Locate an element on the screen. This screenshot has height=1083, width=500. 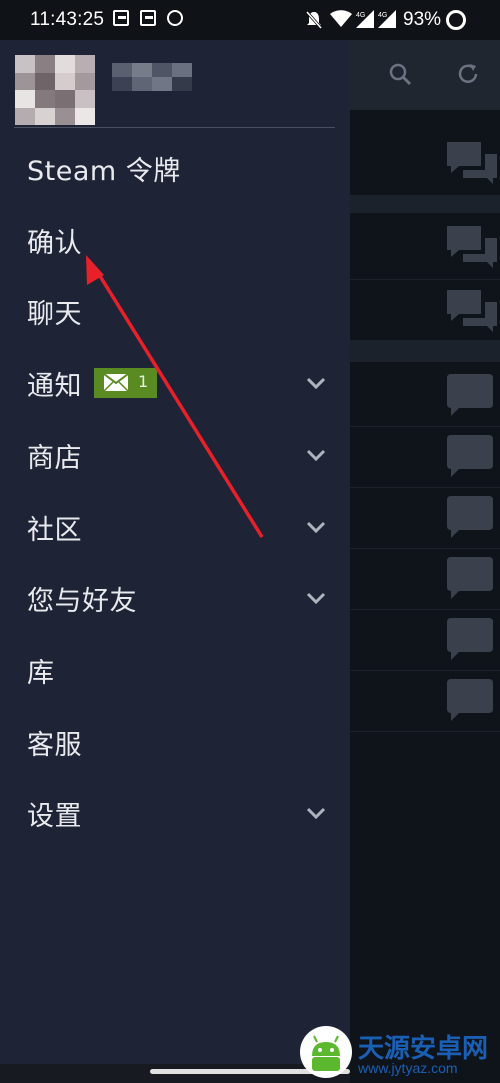
watermark-logo is located at coordinates (326, 1052).